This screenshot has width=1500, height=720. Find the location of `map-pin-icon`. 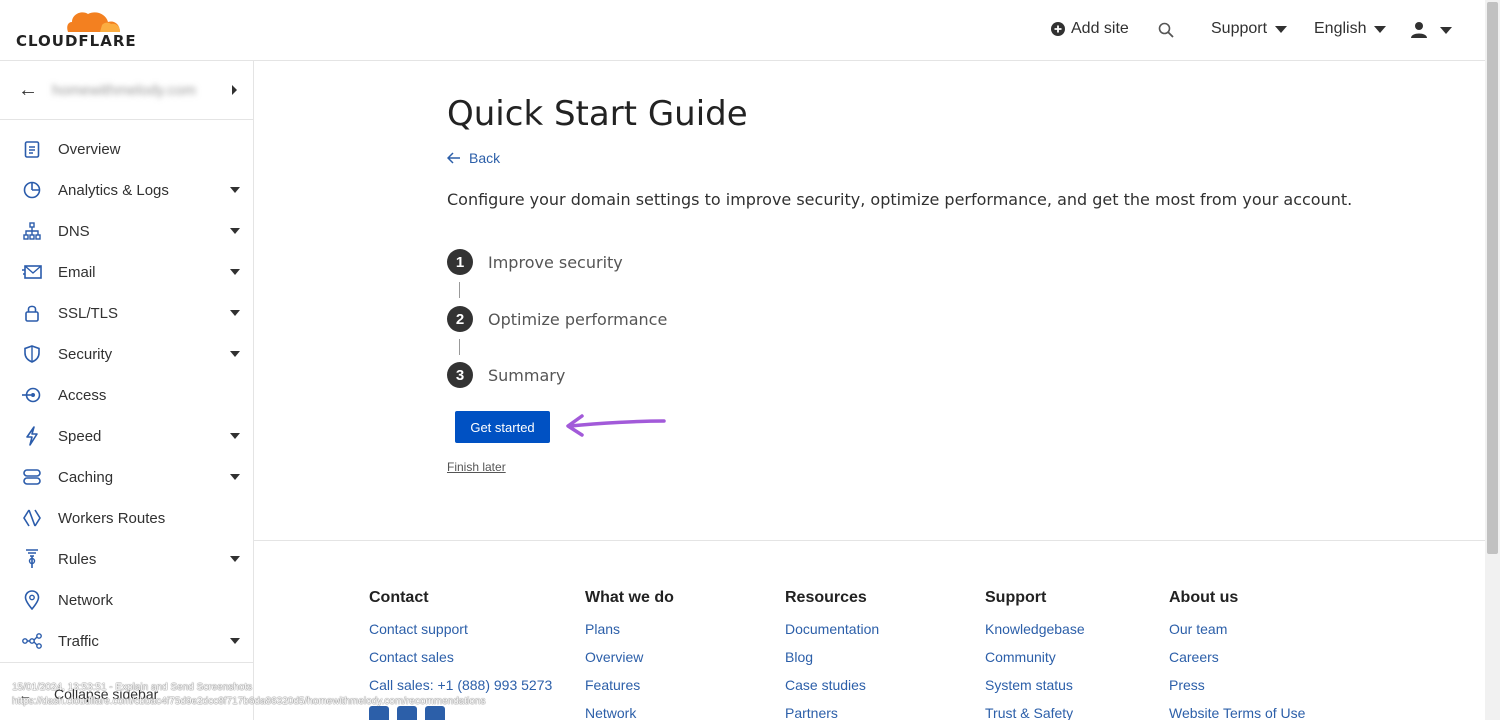

map-pin-icon is located at coordinates (32, 600).